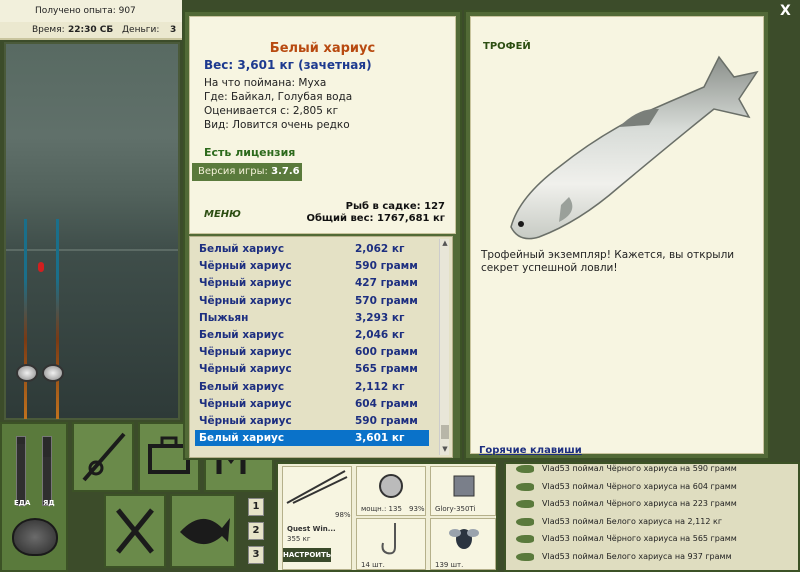 This screenshot has height=572, width=800. What do you see at coordinates (445, 432) in the screenshot?
I see `scroll-thumb` at bounding box center [445, 432].